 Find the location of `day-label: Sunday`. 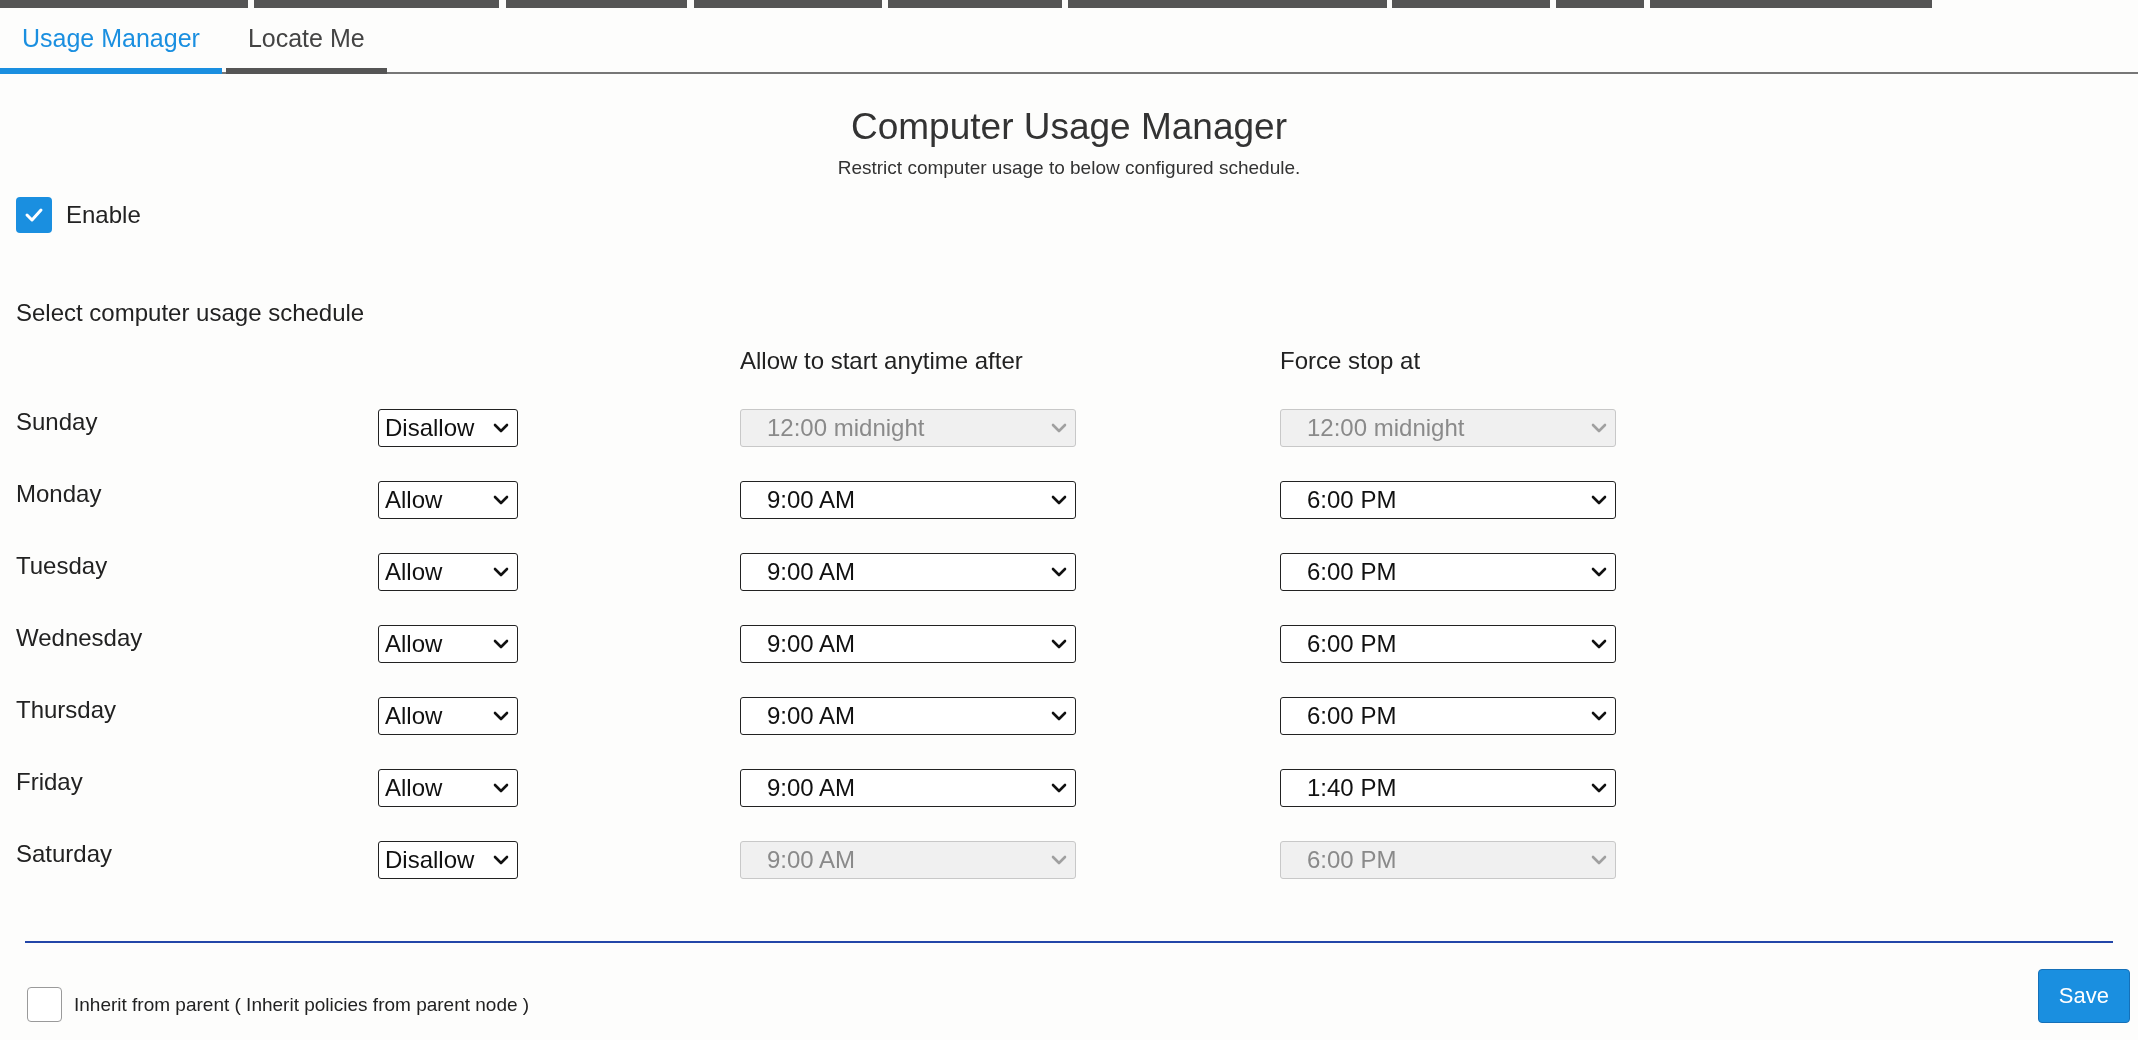

day-label: Sunday is located at coordinates (57, 421).